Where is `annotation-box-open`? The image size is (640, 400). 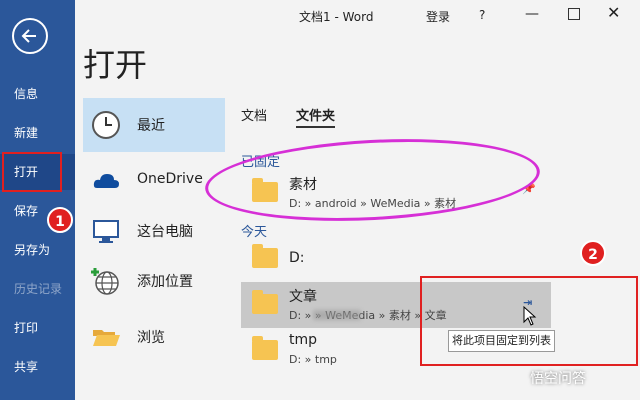 annotation-box-open is located at coordinates (32, 172).